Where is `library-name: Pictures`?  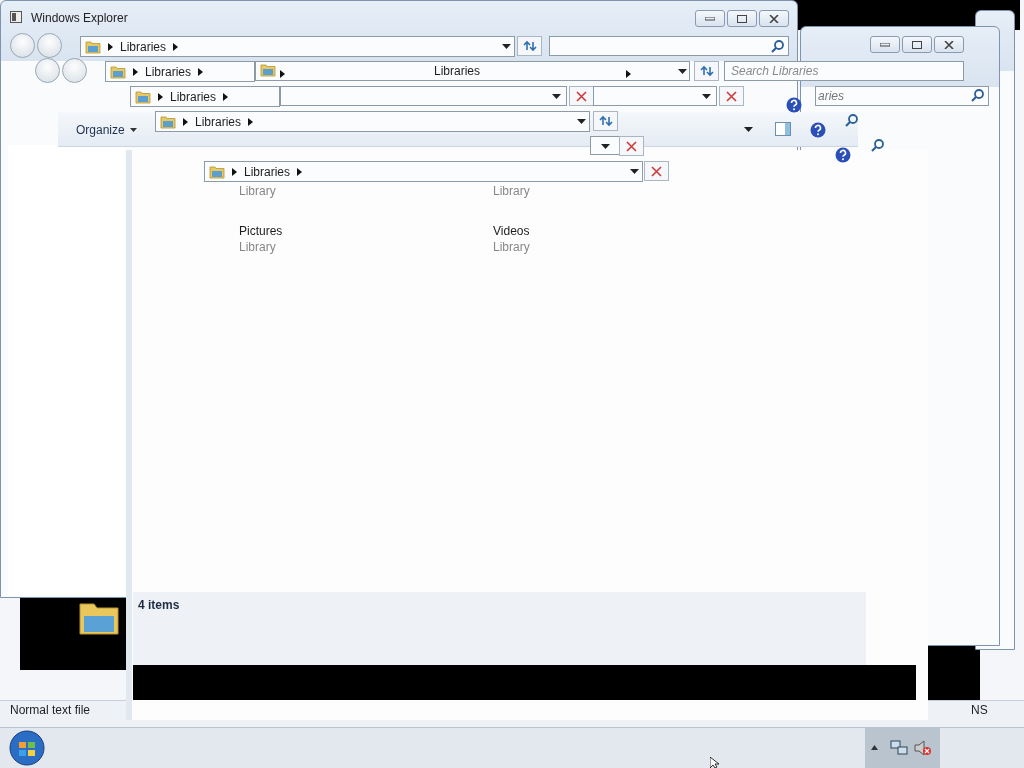 library-name: Pictures is located at coordinates (261, 231).